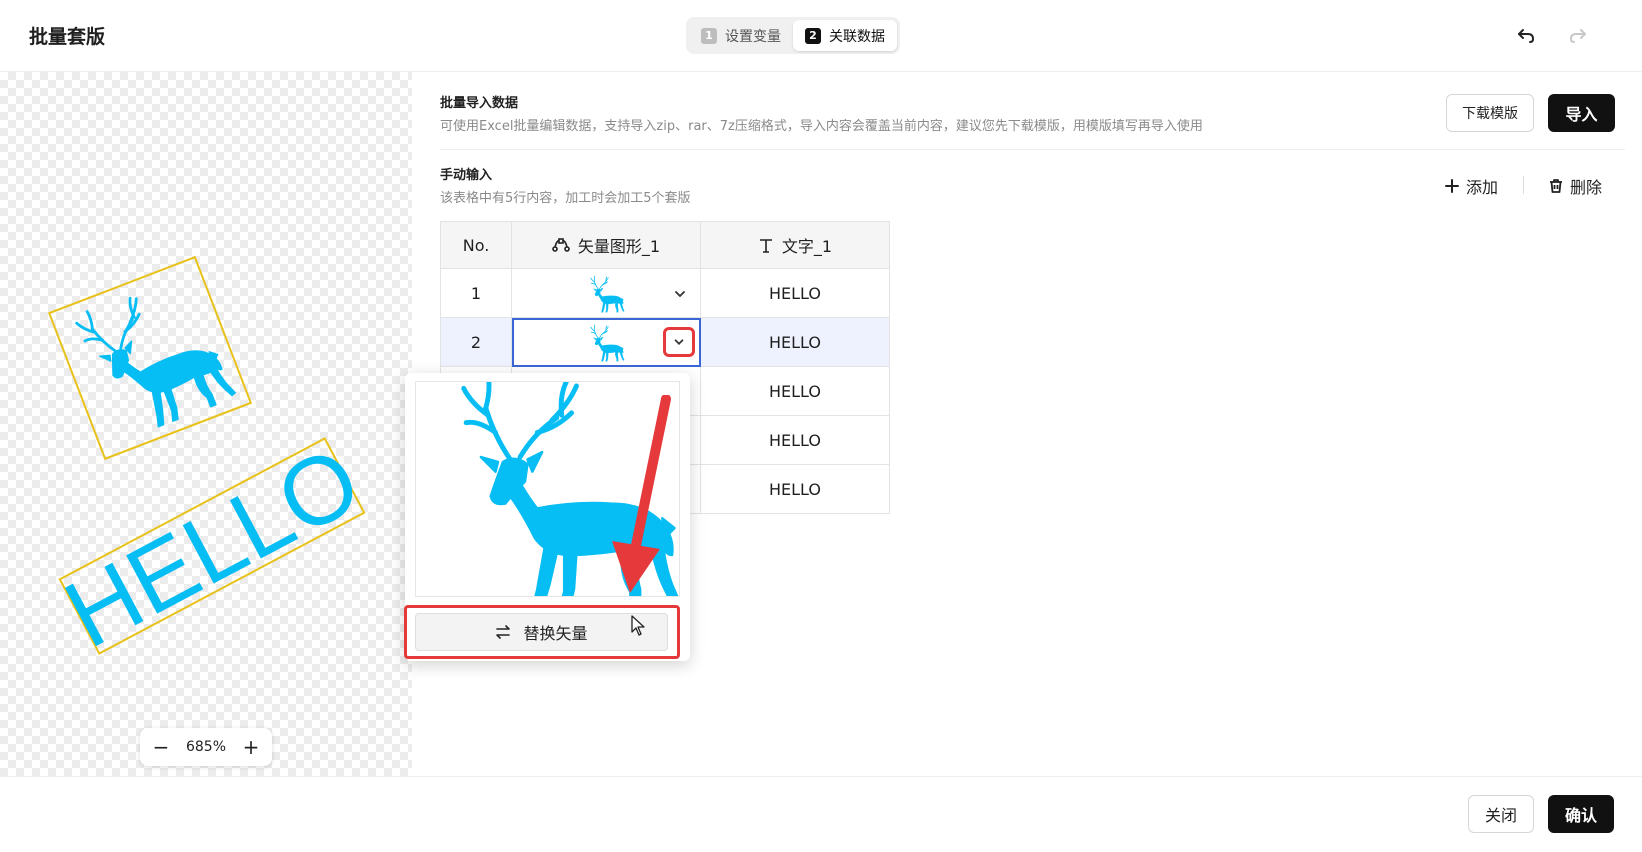 This screenshot has width=1642, height=852. What do you see at coordinates (813, 35) in the screenshot?
I see `step-number: 2` at bounding box center [813, 35].